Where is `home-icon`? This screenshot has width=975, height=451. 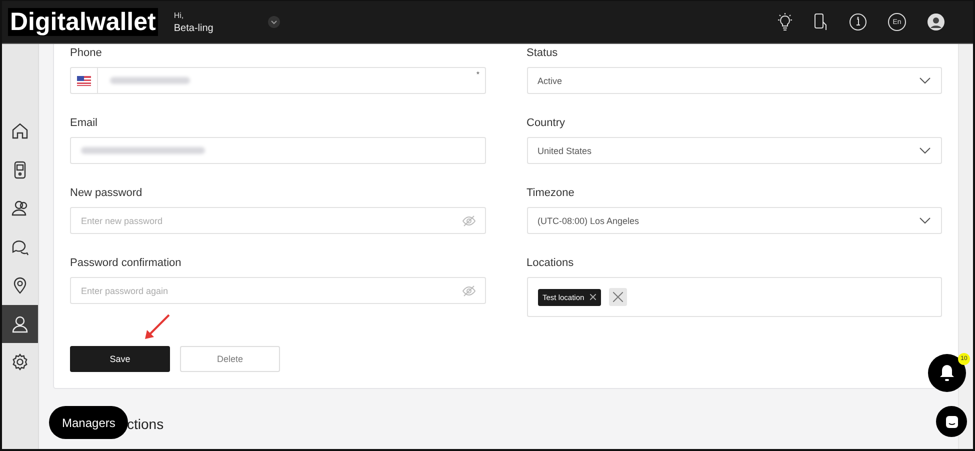
home-icon is located at coordinates (20, 131).